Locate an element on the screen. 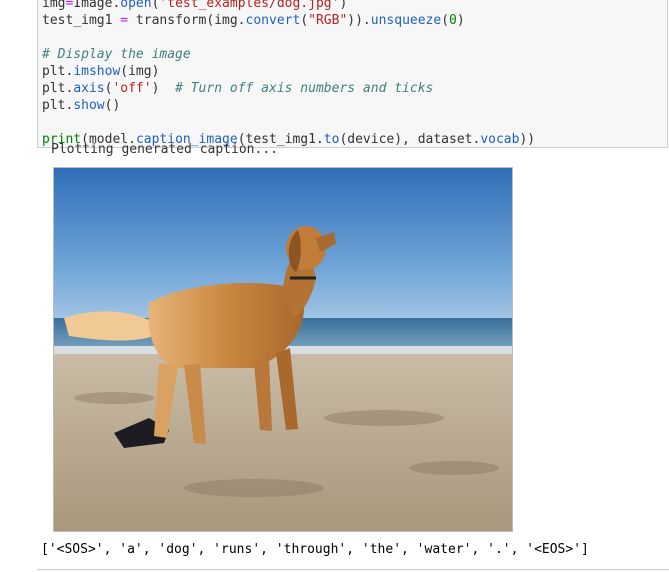 The image size is (669, 572). code-token: imshow is located at coordinates (97, 71).